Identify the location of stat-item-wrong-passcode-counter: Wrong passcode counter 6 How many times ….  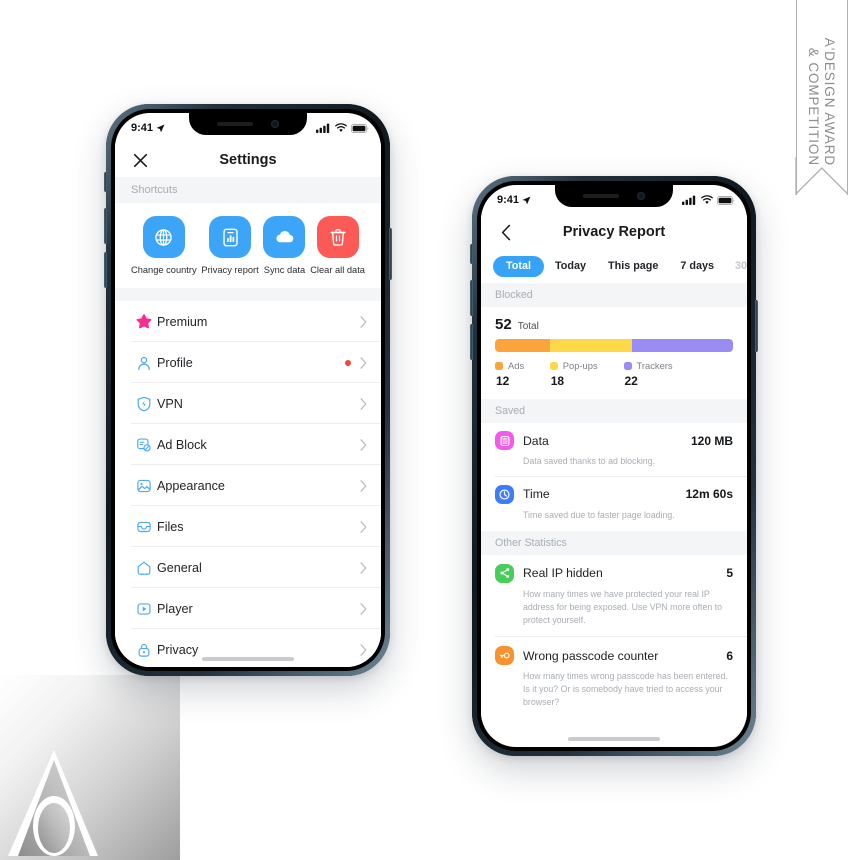
(614, 678).